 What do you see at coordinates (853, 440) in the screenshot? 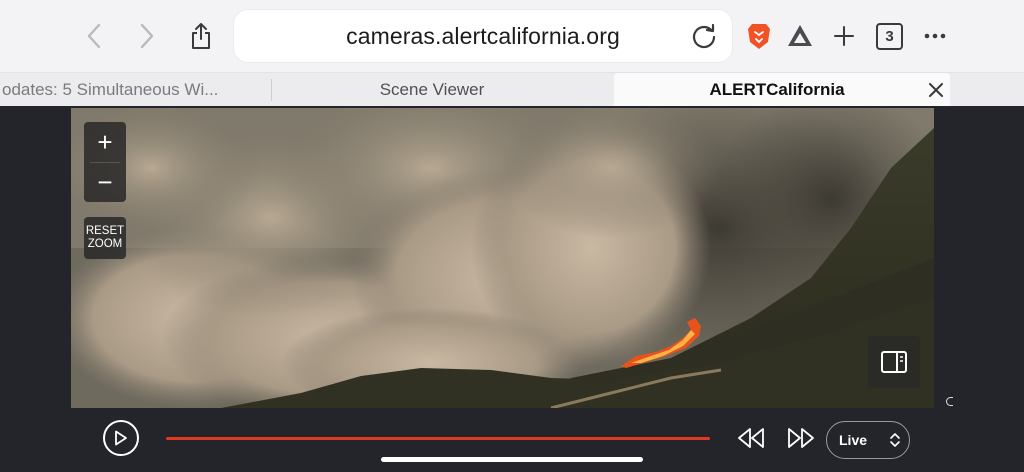
I see `playback-mode-value: Live` at bounding box center [853, 440].